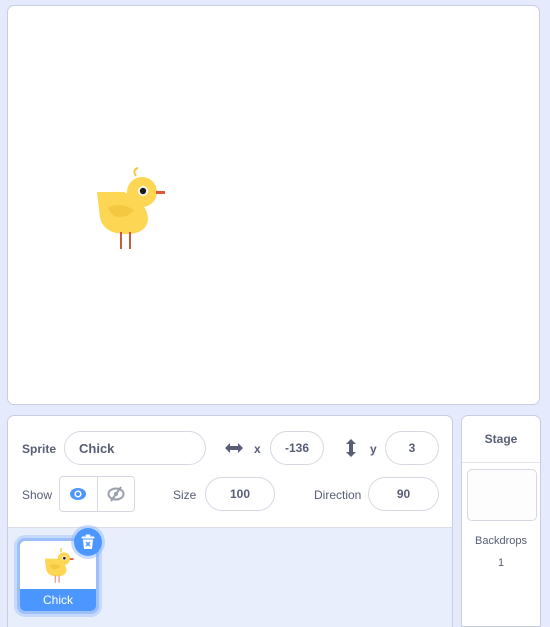  Describe the element at coordinates (58, 600) in the screenshot. I see `sprite-tile-label: Chick` at that location.